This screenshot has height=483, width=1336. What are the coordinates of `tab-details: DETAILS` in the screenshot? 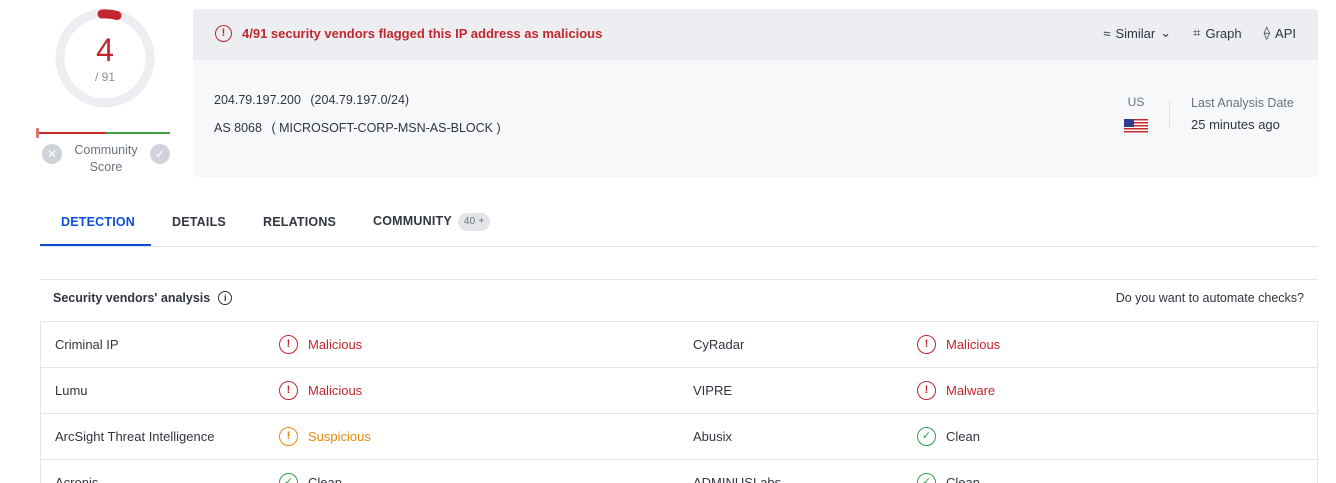 It's located at (199, 222).